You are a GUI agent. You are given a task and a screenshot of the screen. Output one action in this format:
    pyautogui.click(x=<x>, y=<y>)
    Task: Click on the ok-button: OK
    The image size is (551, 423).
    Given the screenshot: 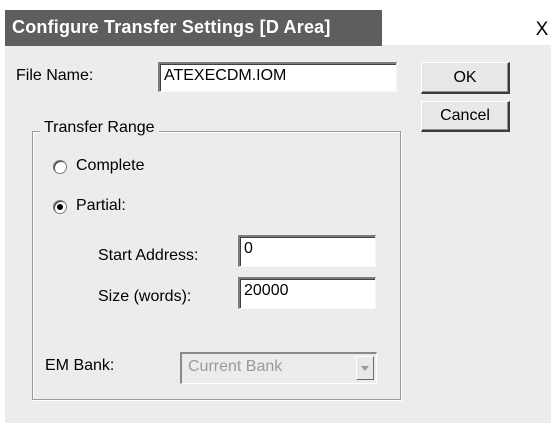 What is the action you would take?
    pyautogui.click(x=465, y=78)
    